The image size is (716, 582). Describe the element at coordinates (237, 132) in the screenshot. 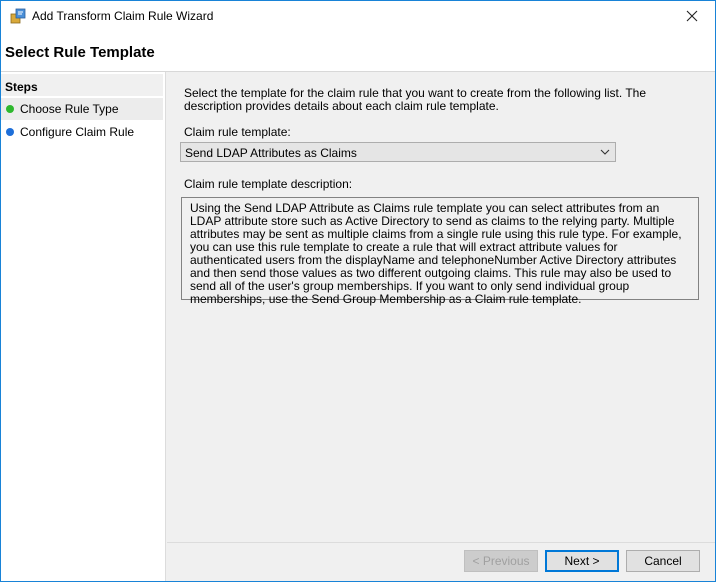

I see `template-label: Claim rule template:` at that location.